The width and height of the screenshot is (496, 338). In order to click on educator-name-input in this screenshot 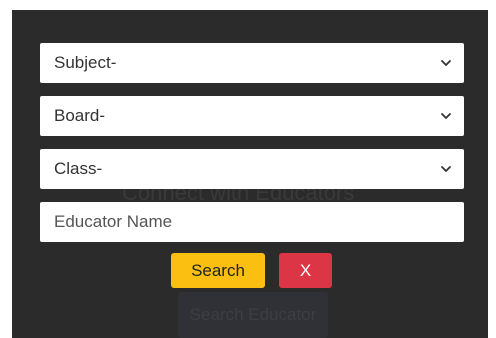, I will do `click(252, 222)`.